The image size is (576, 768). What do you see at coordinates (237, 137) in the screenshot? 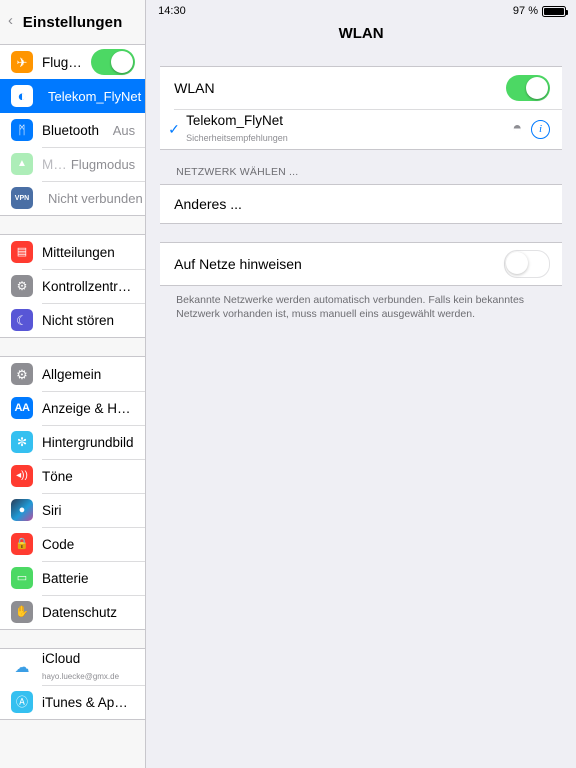
I see `network-sublabel: Sicherheitsempfehlungen` at bounding box center [237, 137].